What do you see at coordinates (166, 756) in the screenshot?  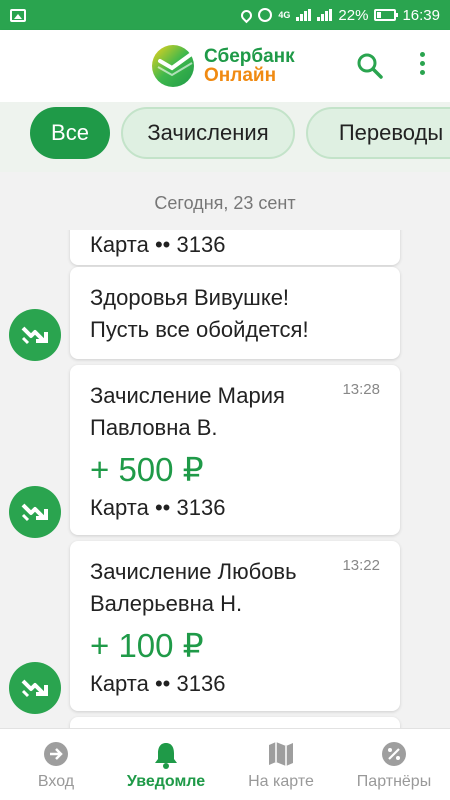 I see `bell-icon` at bounding box center [166, 756].